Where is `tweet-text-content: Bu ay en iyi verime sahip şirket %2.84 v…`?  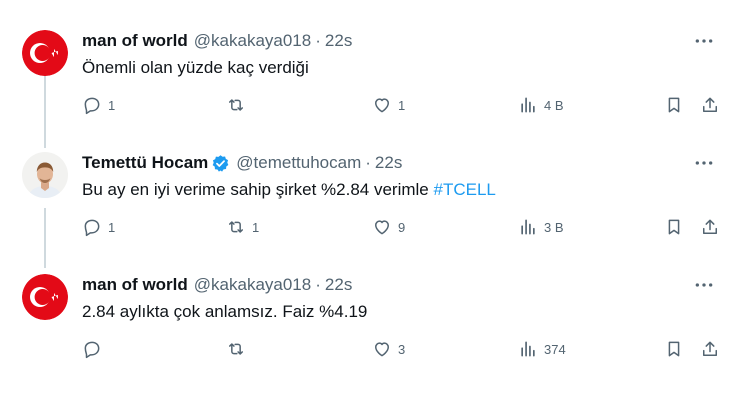 tweet-text-content: Bu ay en iyi verime sahip şirket %2.84 v… is located at coordinates (258, 189).